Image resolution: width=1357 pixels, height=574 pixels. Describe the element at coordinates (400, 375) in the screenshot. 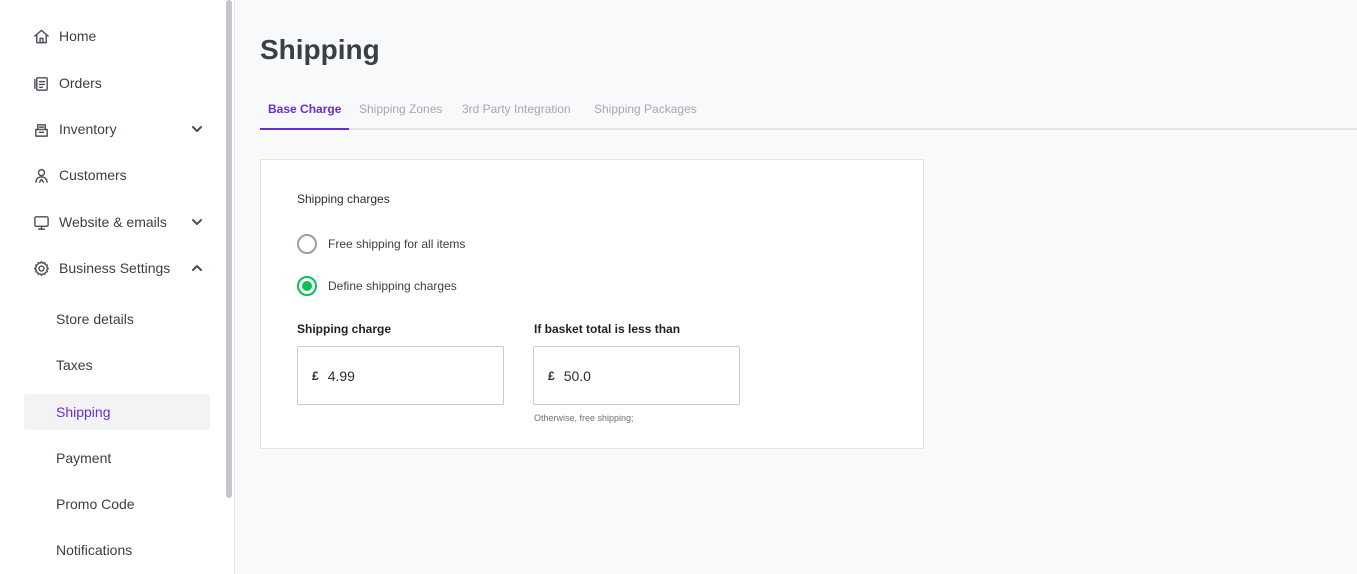

I see `shipping-charge-input: £ 4.99` at that location.